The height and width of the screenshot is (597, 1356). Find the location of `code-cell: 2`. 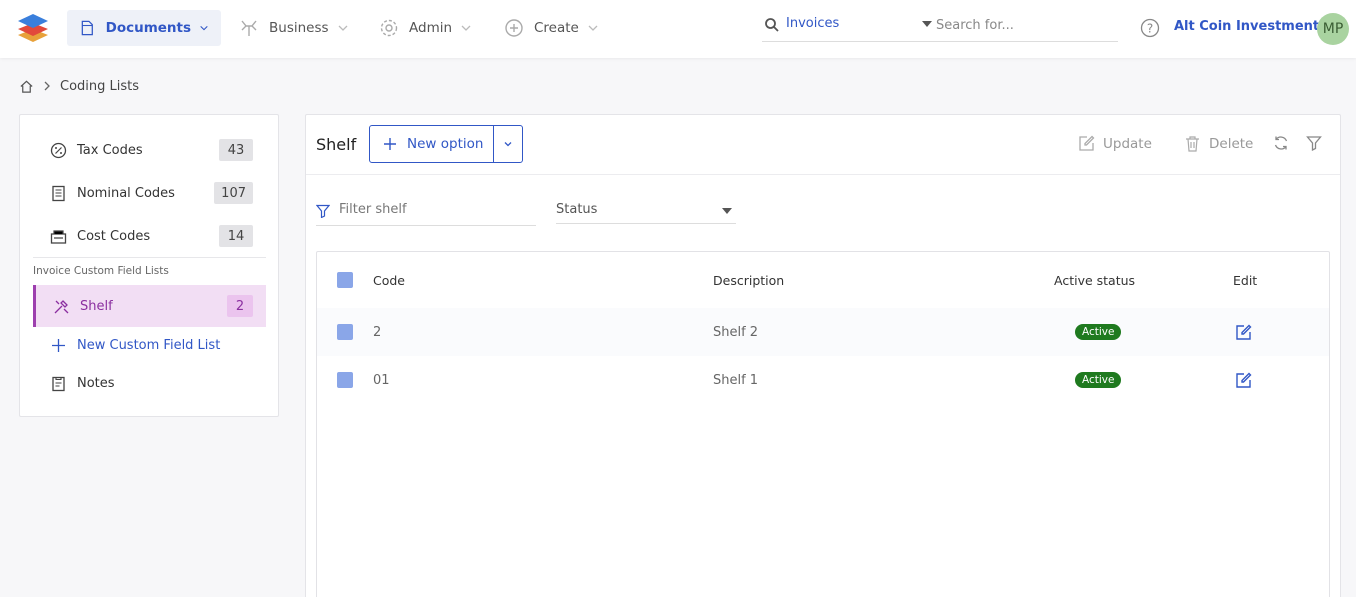

code-cell: 2 is located at coordinates (377, 332).